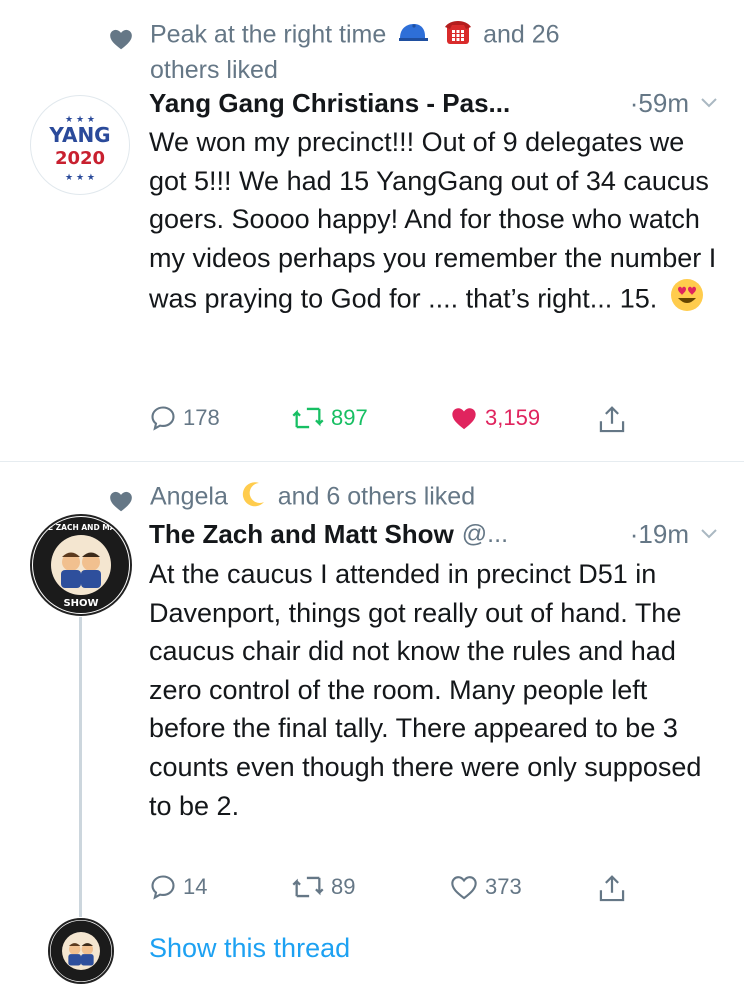 The image size is (744, 991). Describe the element at coordinates (413, 36) in the screenshot. I see `cap-emoji` at that location.